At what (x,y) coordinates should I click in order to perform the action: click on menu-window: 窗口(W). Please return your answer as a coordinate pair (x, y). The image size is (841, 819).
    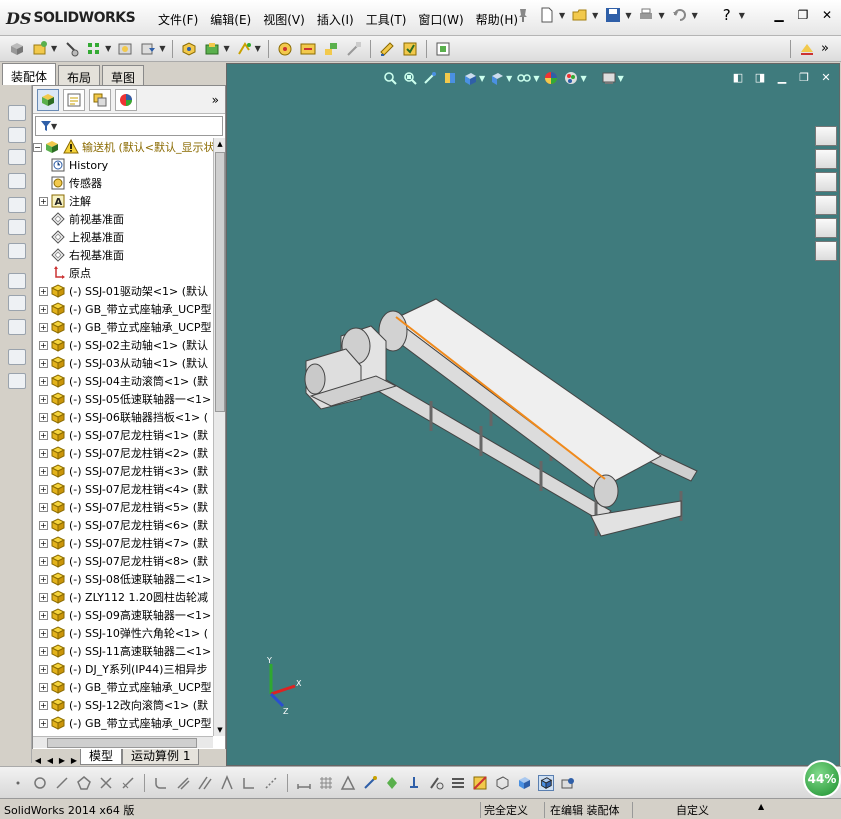
    Looking at the image, I should click on (440, 19).